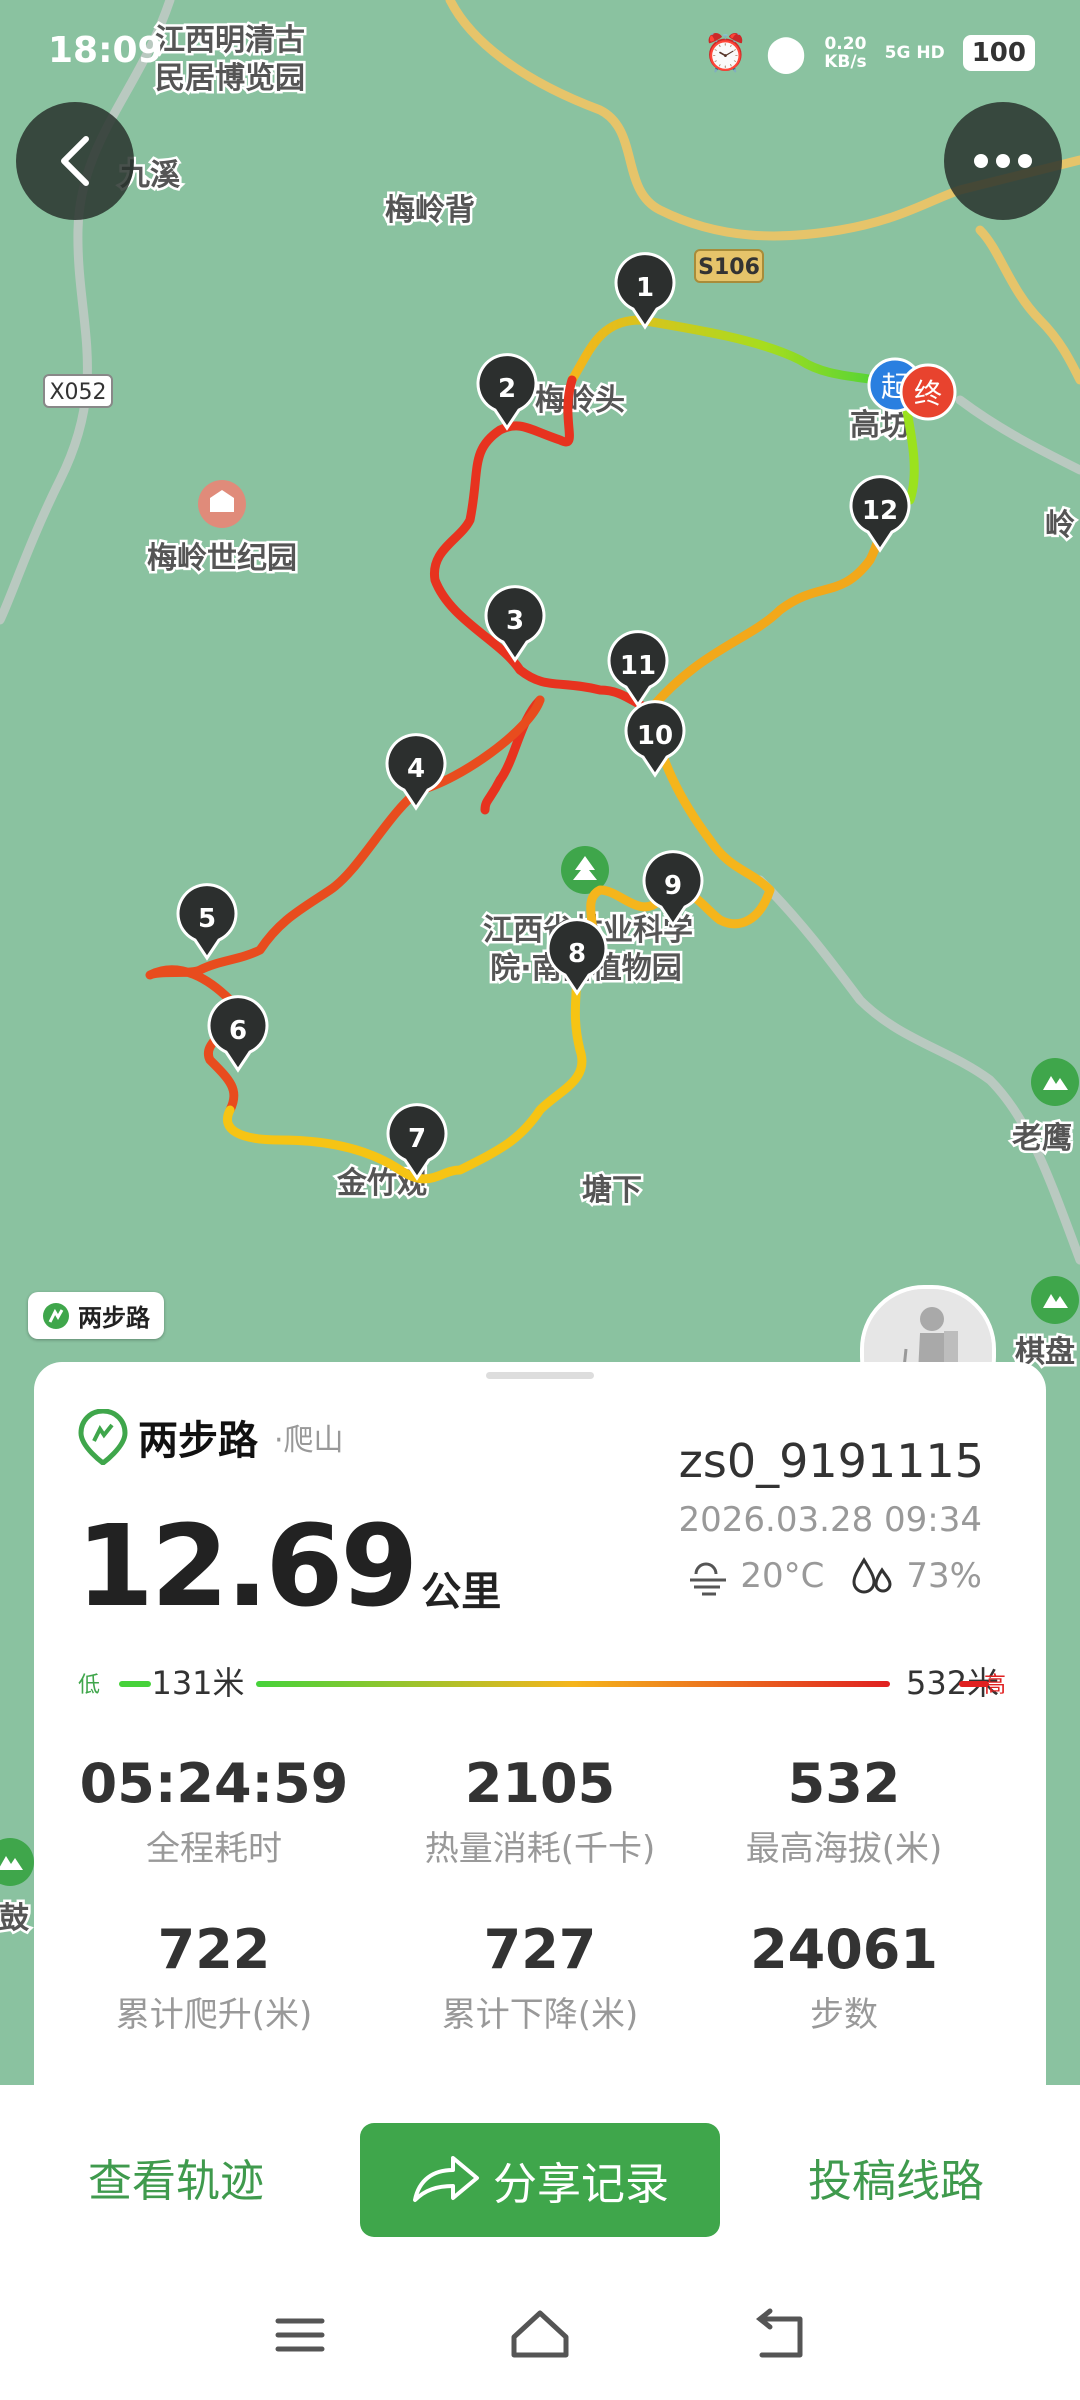 This screenshot has width=1080, height=2400. What do you see at coordinates (577, 954) in the screenshot?
I see `svg-text: 8` at bounding box center [577, 954].